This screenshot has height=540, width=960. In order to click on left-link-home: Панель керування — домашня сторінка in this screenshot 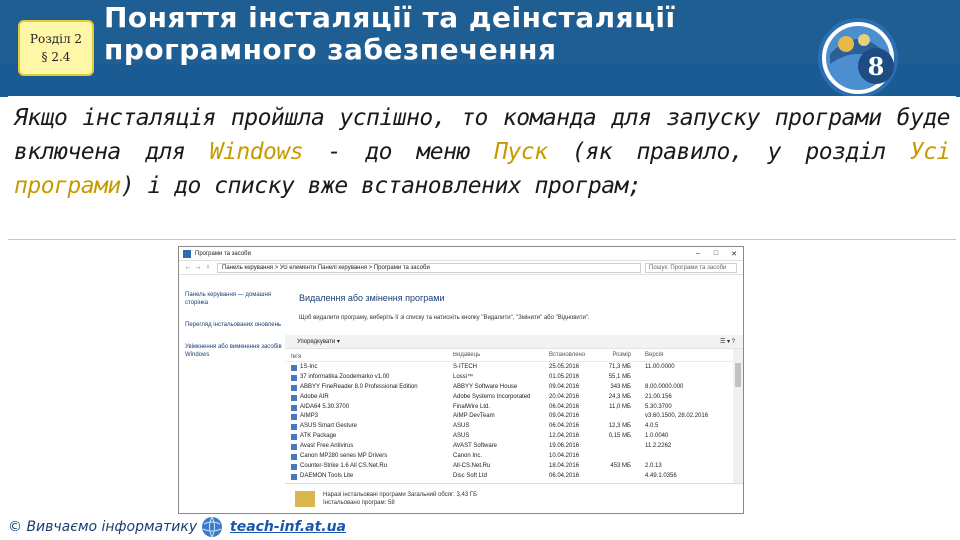, I will do `click(234, 299)`.